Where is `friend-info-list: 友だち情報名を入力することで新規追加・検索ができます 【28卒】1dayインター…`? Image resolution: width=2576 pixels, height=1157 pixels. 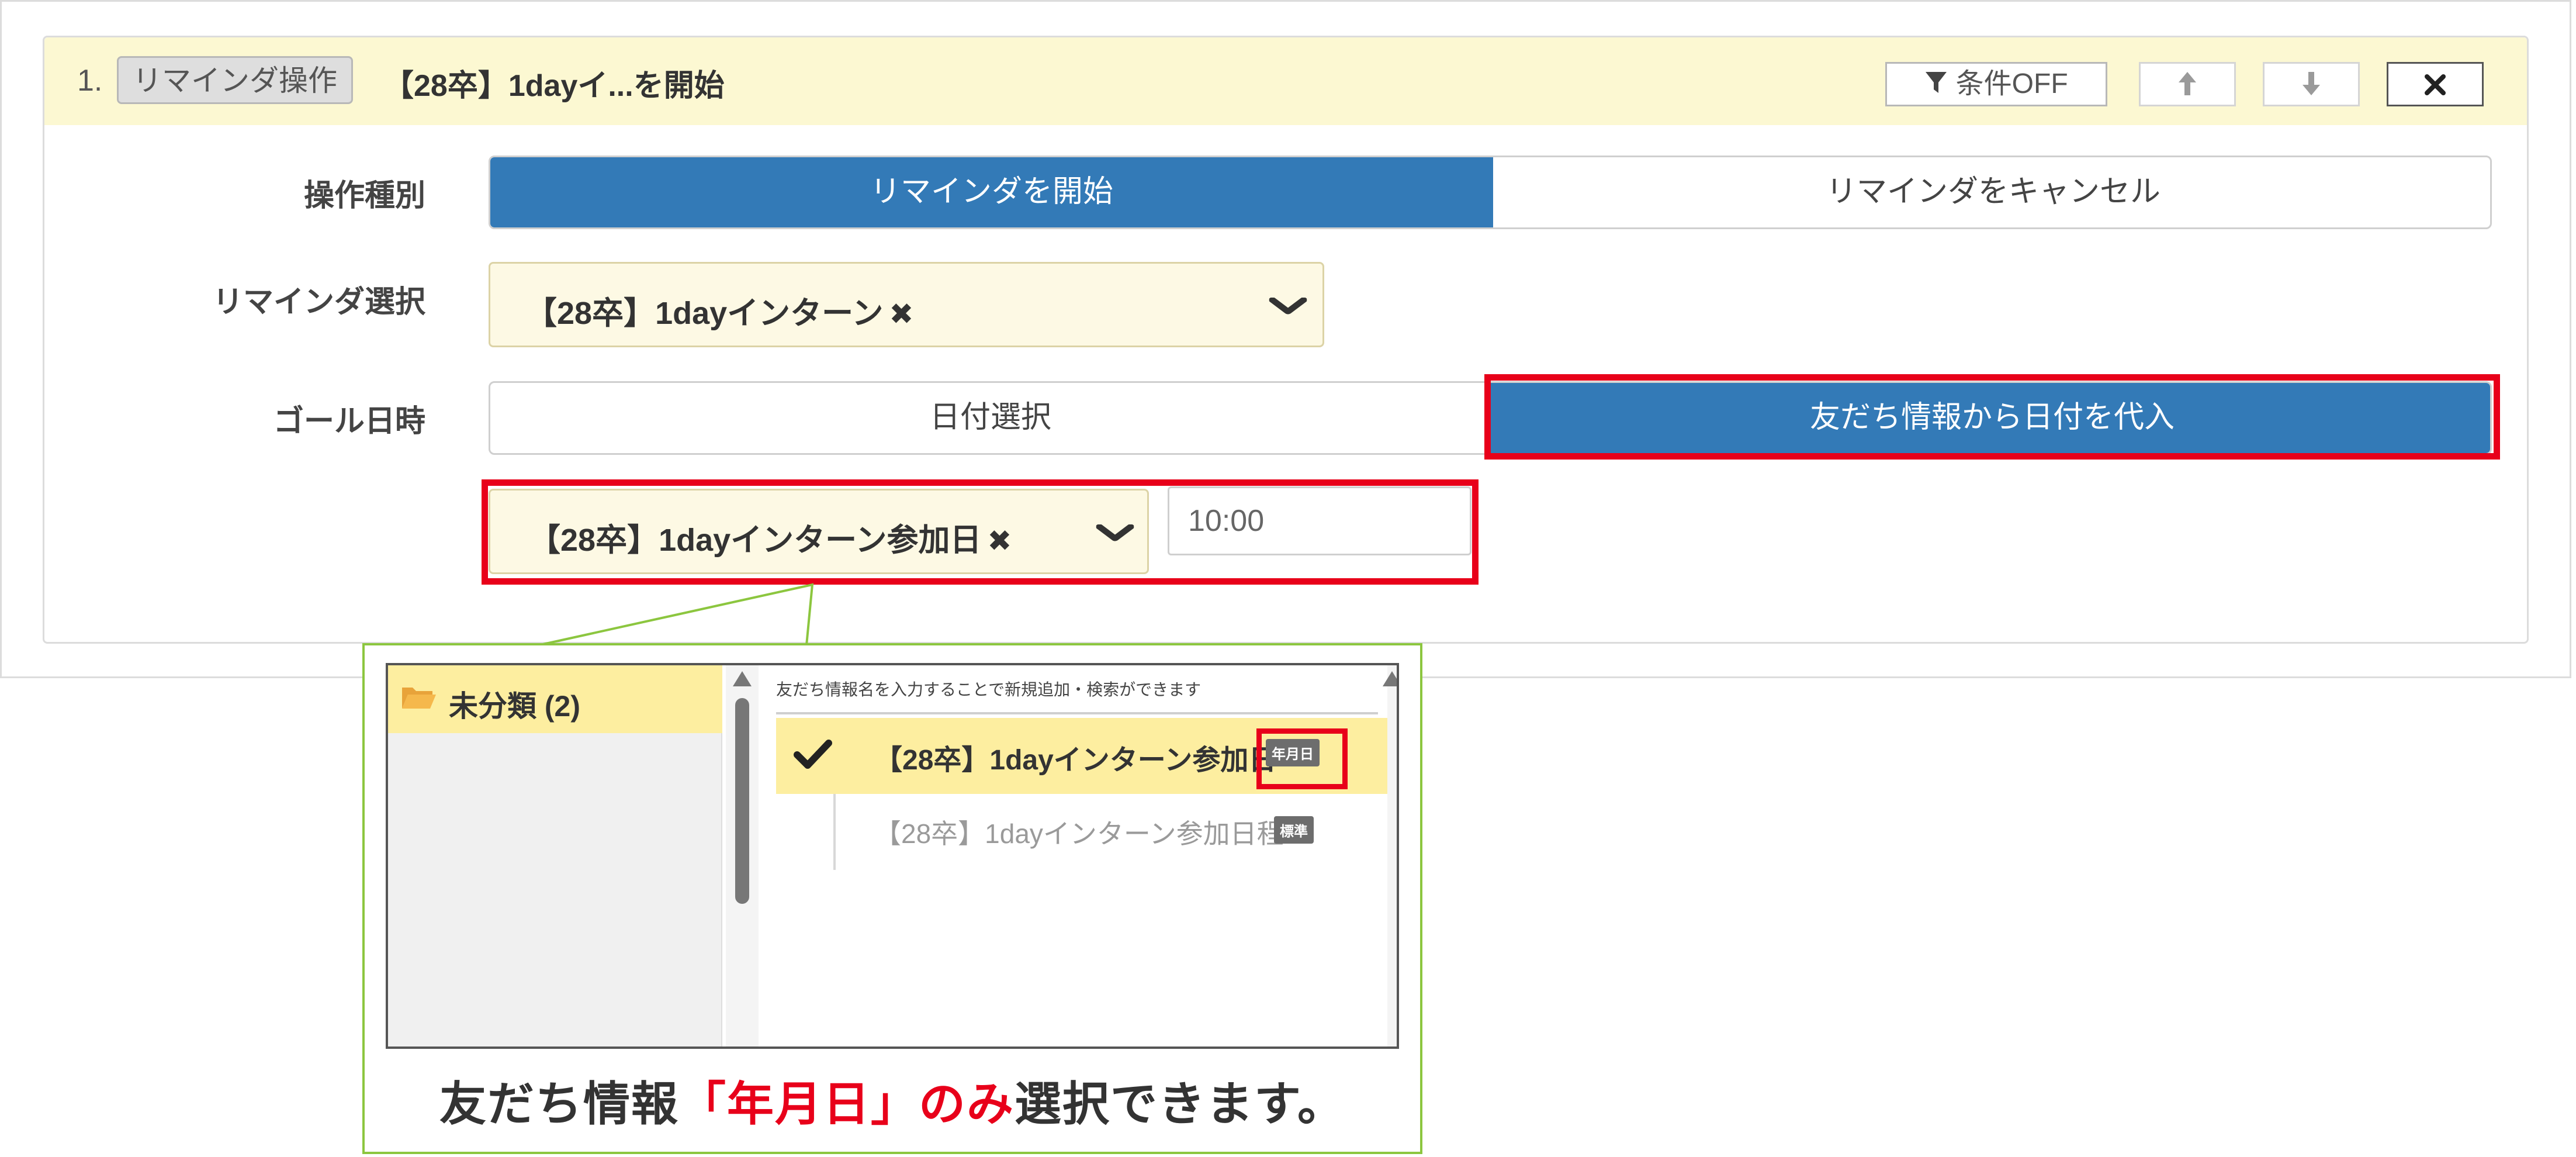
friend-info-list: 友だち情報名を入力することで新規追加・検索ができます 【28卒】1dayインター… is located at coordinates (1078, 856).